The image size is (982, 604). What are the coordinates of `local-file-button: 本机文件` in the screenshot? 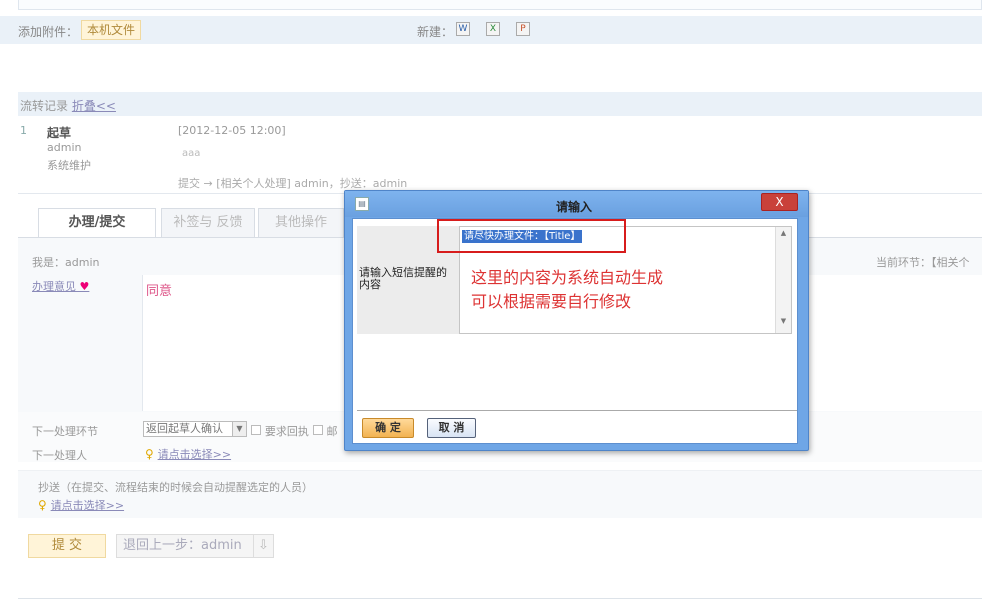 It's located at (111, 30).